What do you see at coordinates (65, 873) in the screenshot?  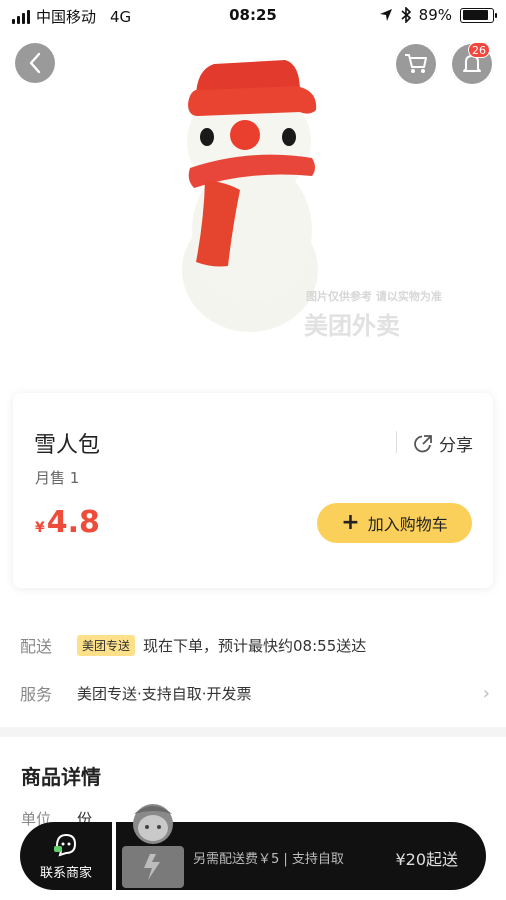 I see `contact-label: 联系商家` at bounding box center [65, 873].